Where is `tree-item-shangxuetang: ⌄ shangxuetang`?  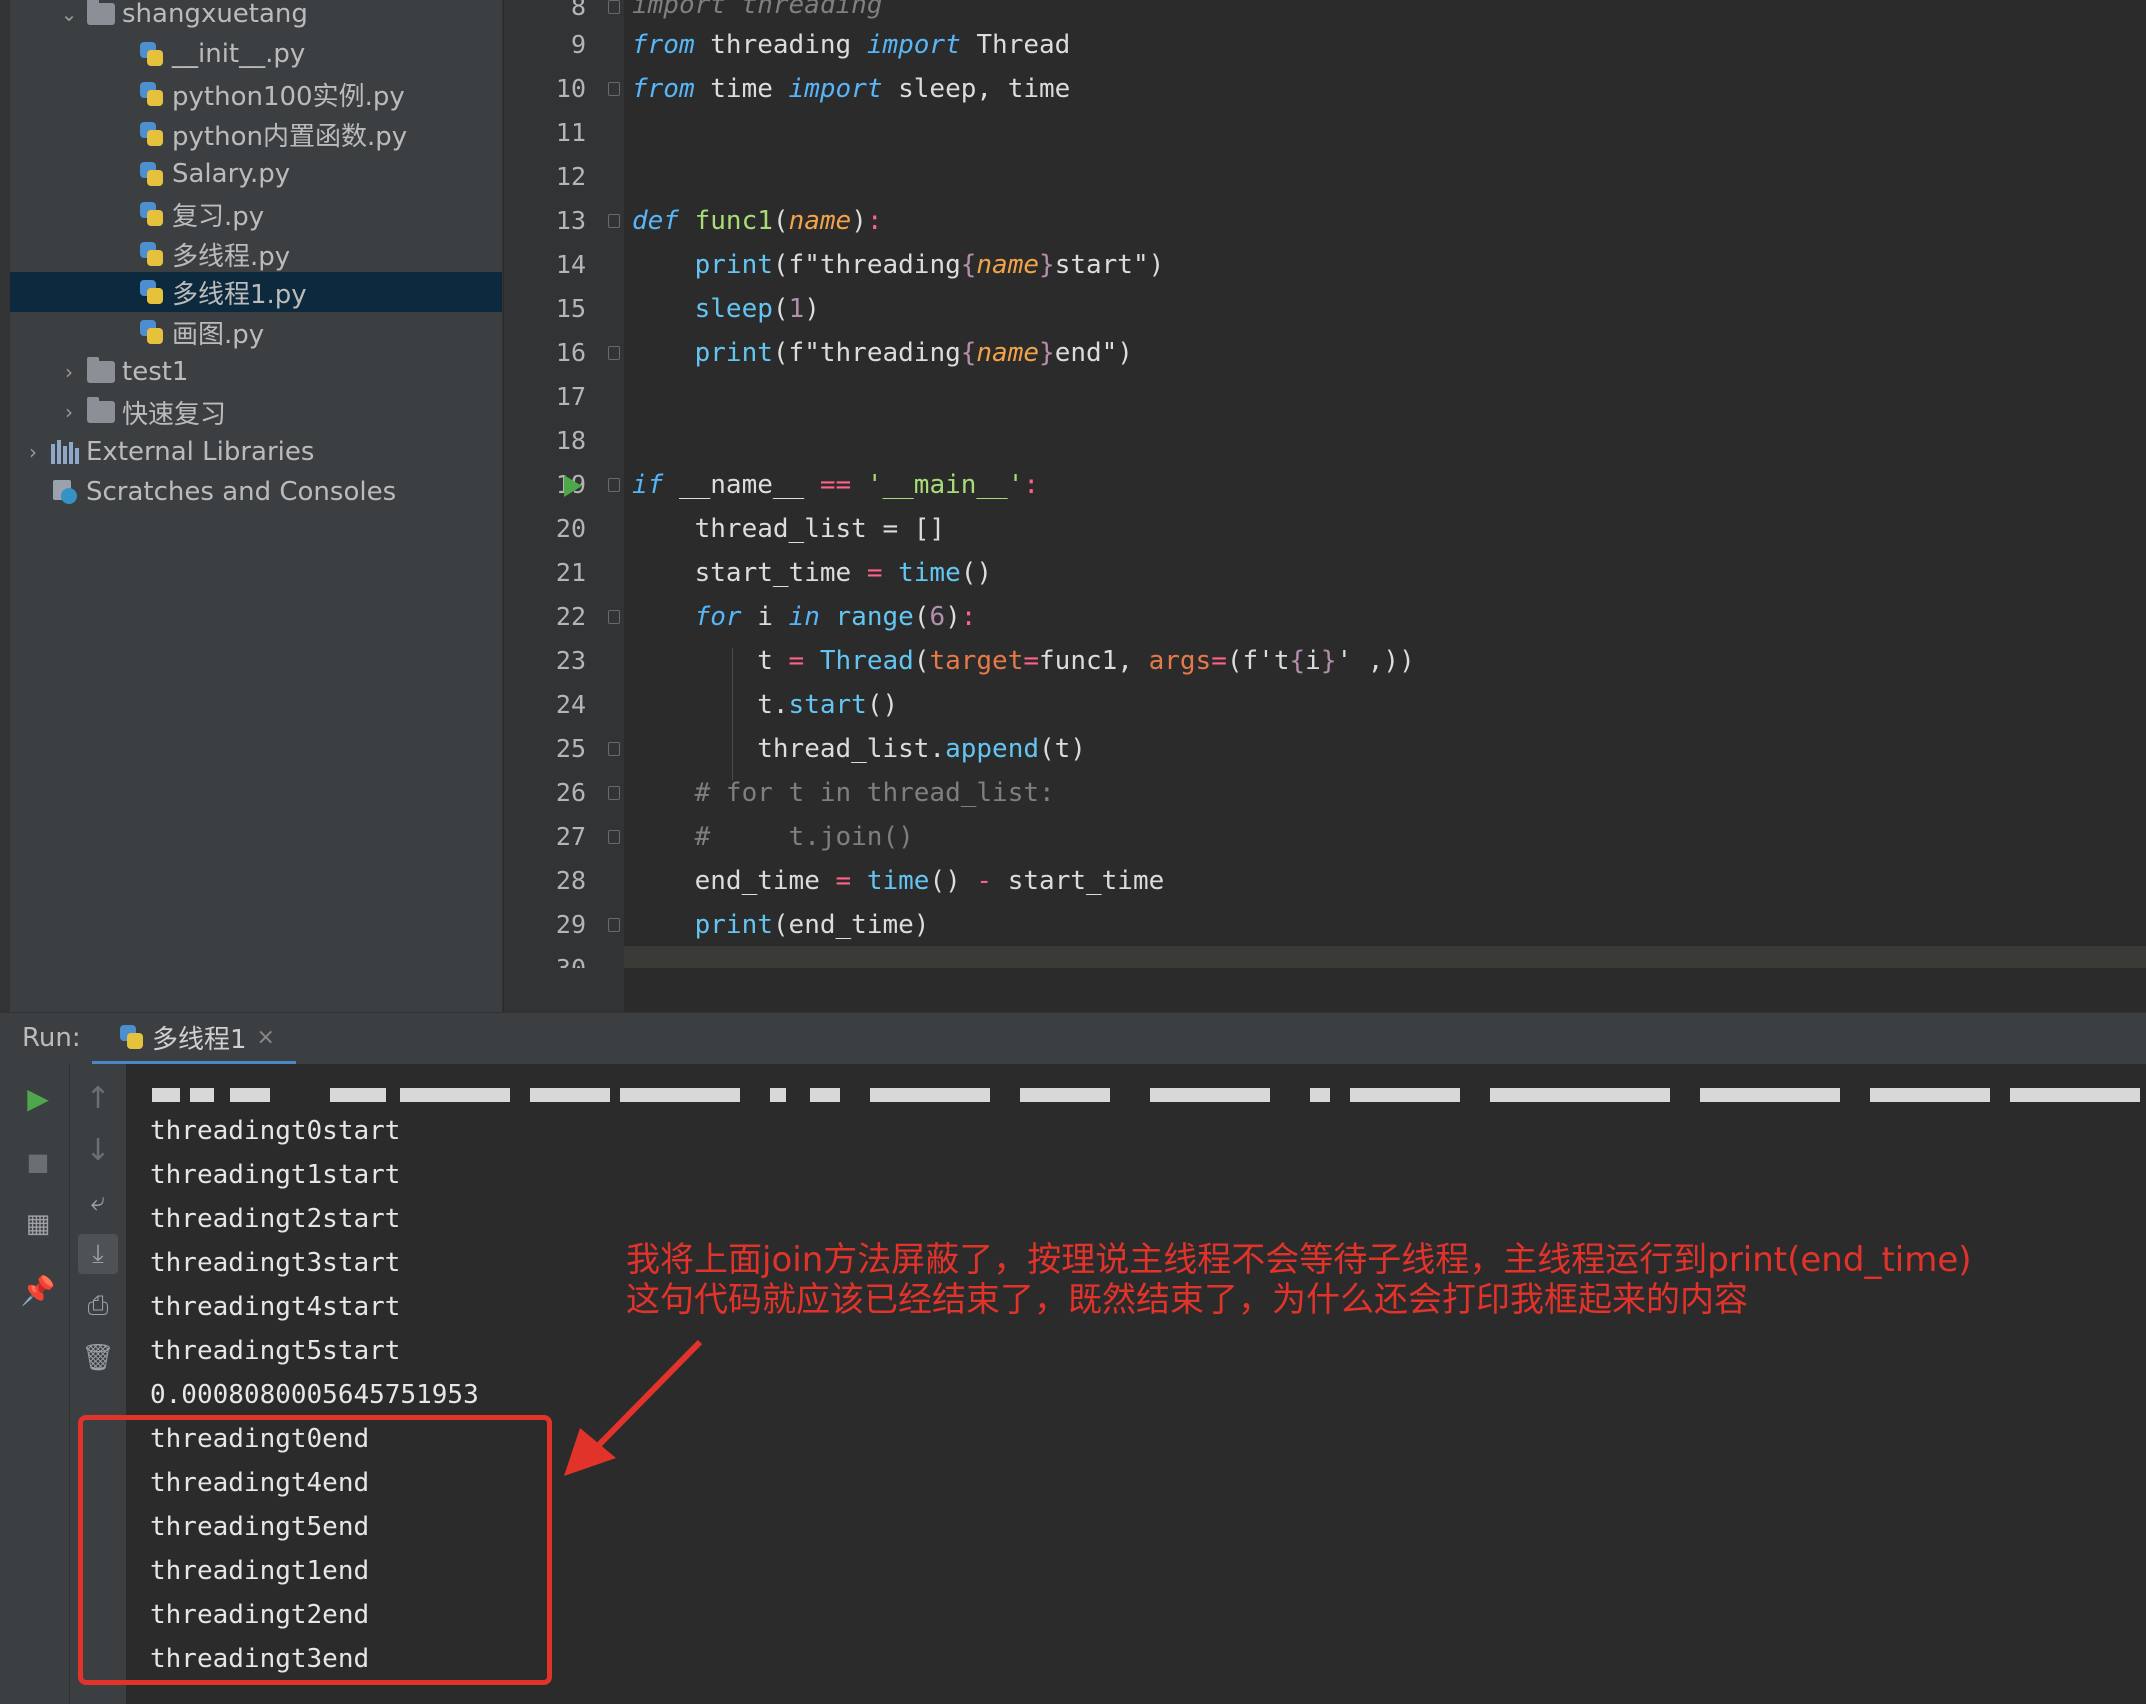 tree-item-shangxuetang: ⌄ shangxuetang is located at coordinates (256, 17).